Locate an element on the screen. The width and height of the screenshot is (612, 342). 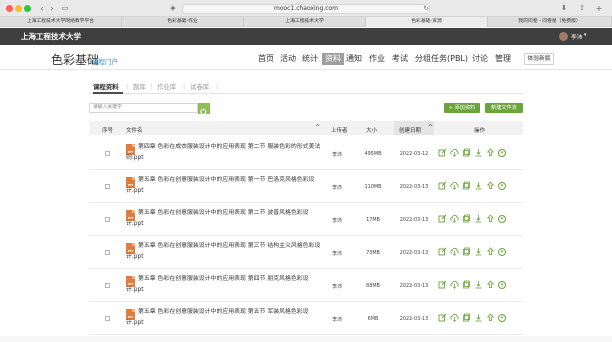
subtab-active-indicator is located at coordinates (108, 93).